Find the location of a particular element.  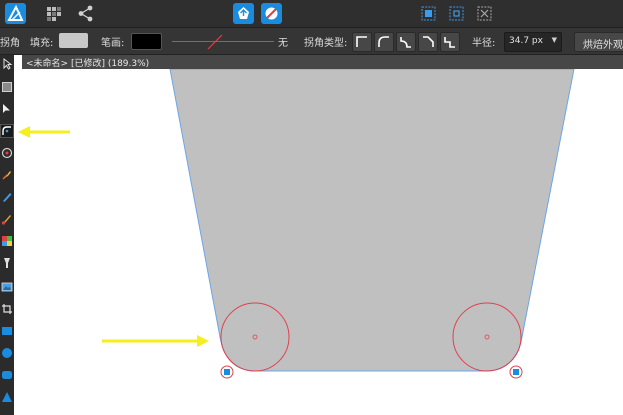

annotation-arrow-tool is located at coordinates (44, 132).